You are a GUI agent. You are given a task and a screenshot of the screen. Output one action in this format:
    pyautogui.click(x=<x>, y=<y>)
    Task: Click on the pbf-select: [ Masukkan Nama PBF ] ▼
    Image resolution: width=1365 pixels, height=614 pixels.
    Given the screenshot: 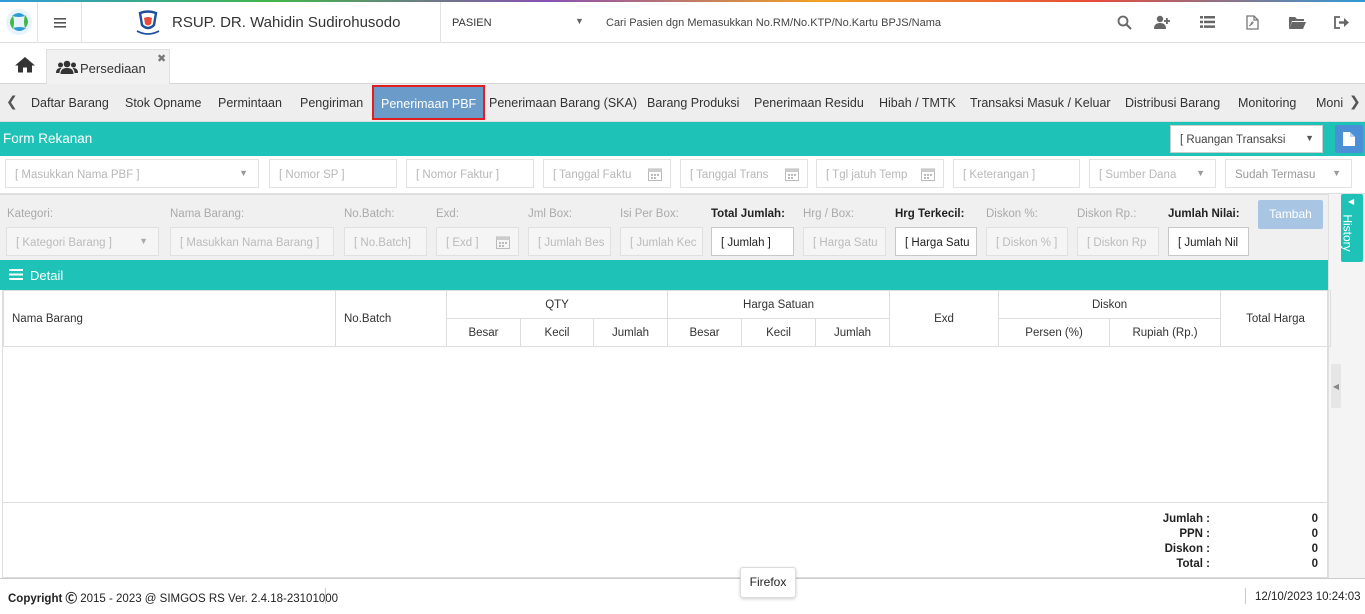 What is the action you would take?
    pyautogui.click(x=132, y=173)
    